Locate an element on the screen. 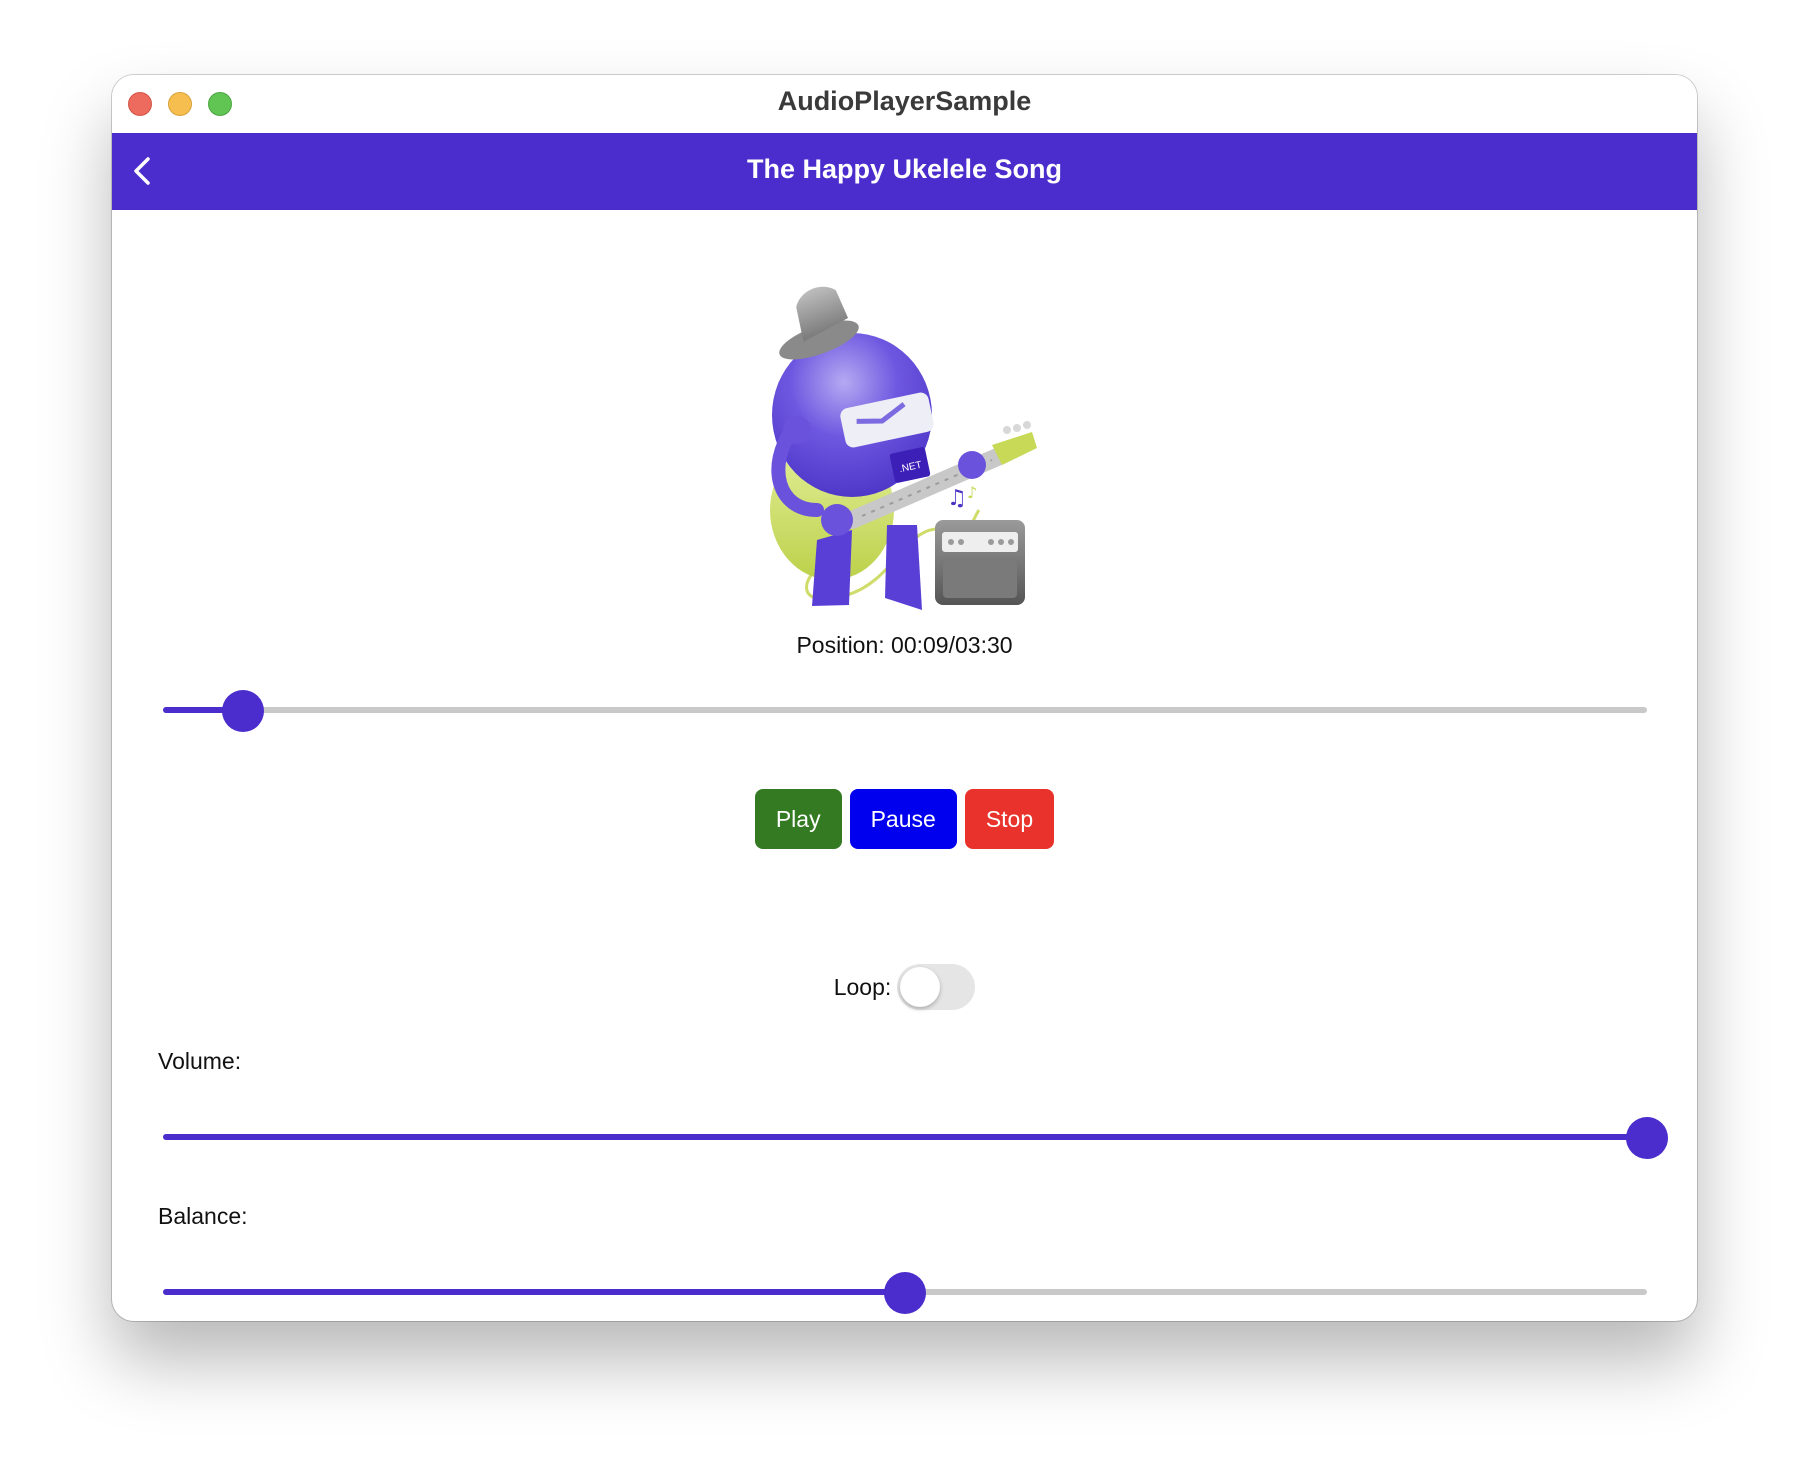  balance-label: Balance: is located at coordinates (203, 1216).